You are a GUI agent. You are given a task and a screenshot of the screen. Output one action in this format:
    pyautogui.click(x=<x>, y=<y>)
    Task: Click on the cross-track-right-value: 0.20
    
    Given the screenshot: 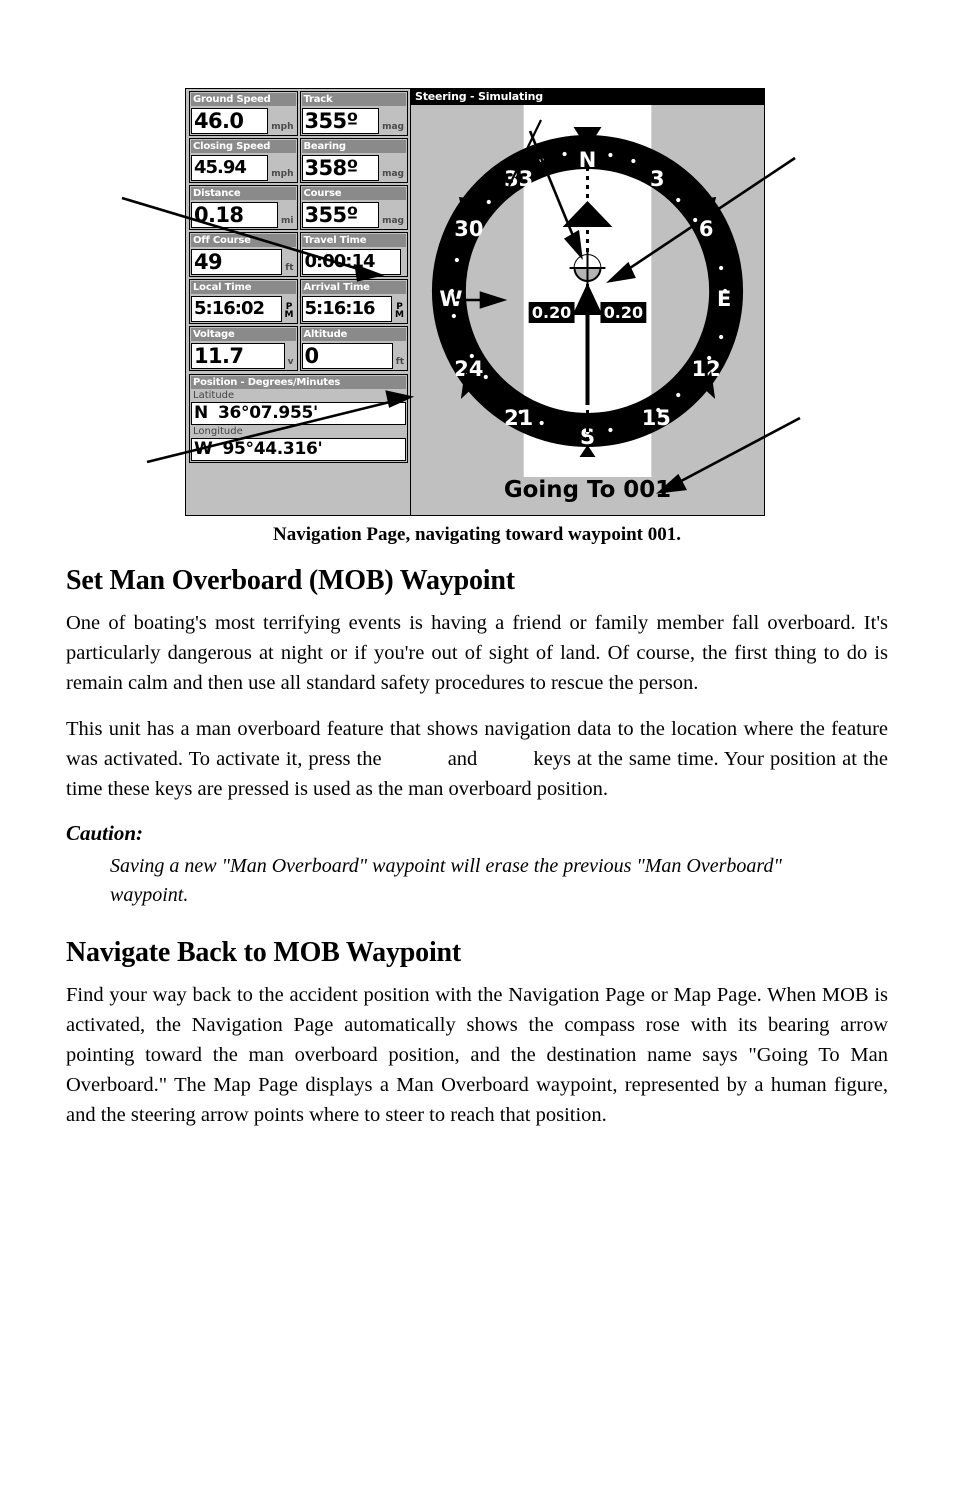 What is the action you would take?
    pyautogui.click(x=623, y=312)
    